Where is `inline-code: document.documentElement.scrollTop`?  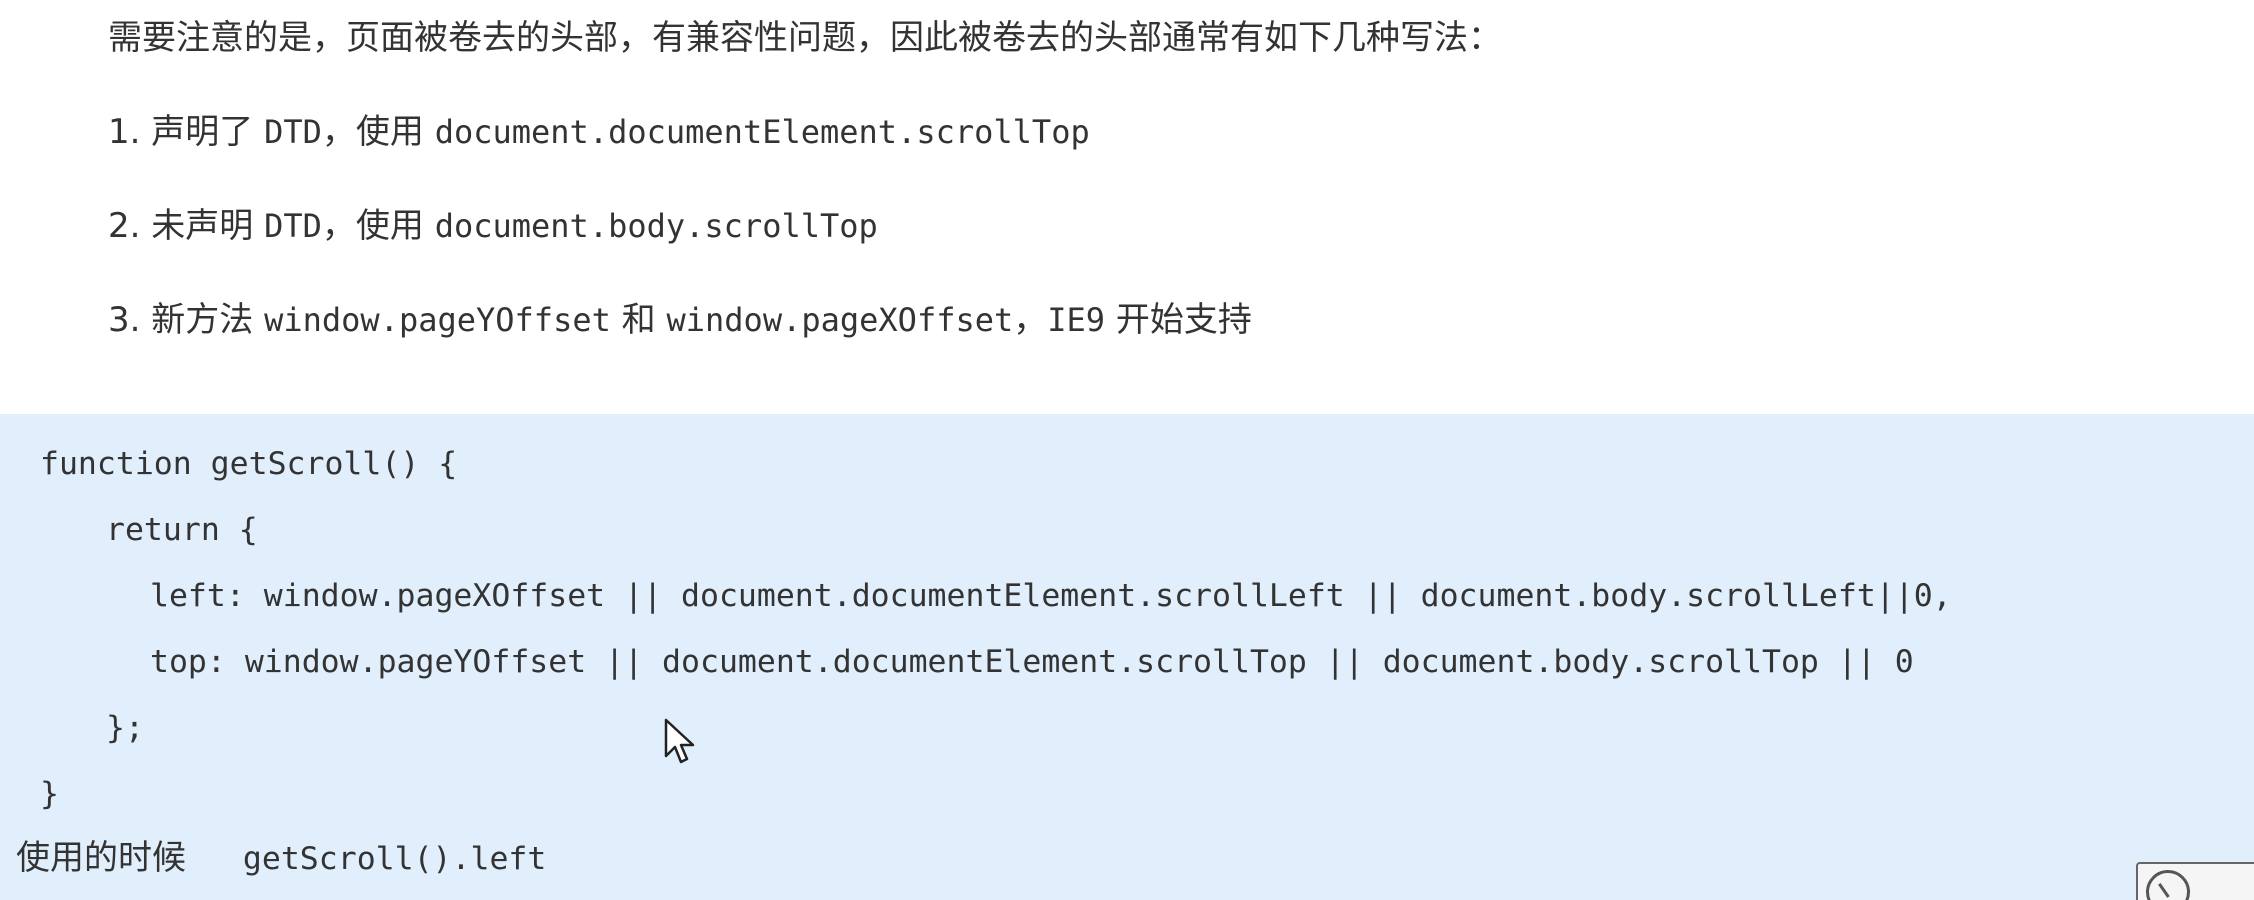 inline-code: document.documentElement.scrollTop is located at coordinates (762, 132).